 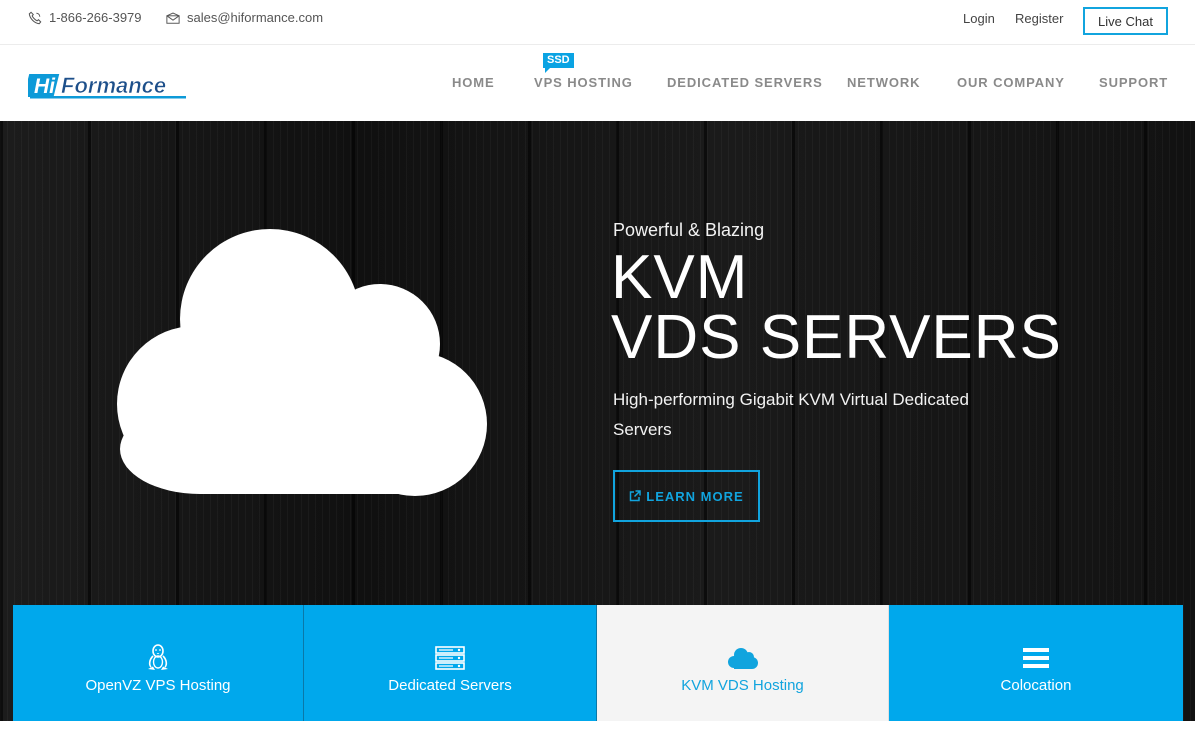 I want to click on hero-title-line-2: VDS SERVERS, so click(x=836, y=337).